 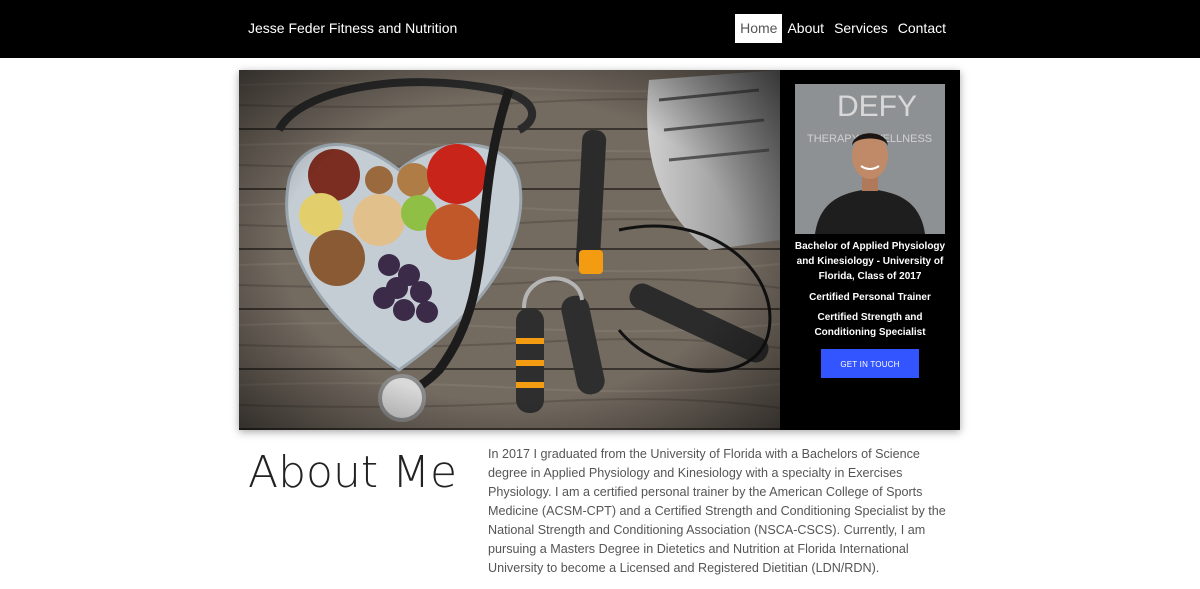 What do you see at coordinates (922, 28) in the screenshot?
I see `nav-item-contact: Contact` at bounding box center [922, 28].